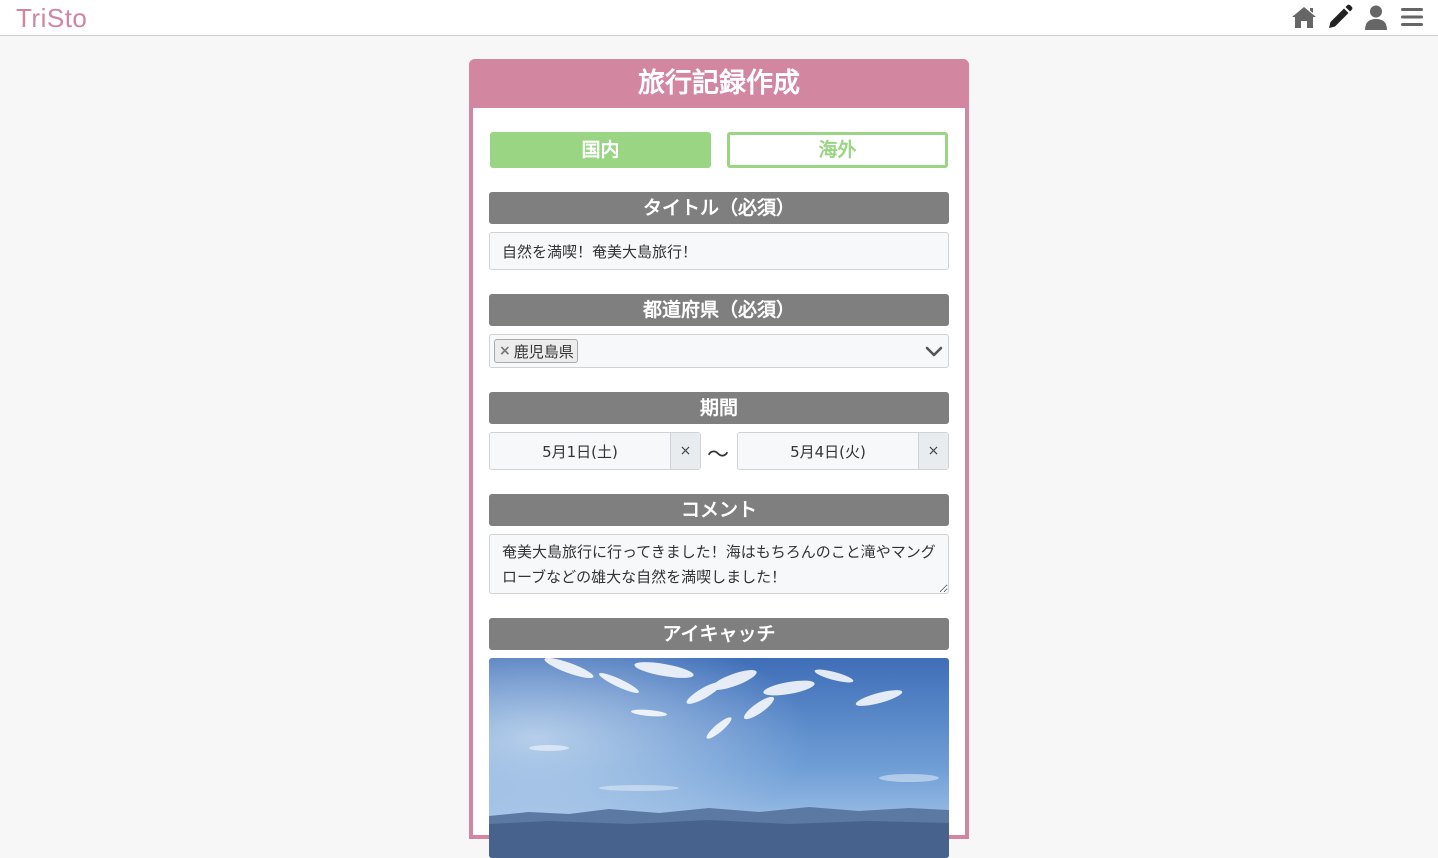 The width and height of the screenshot is (1438, 858). Describe the element at coordinates (51, 18) in the screenshot. I see `app-logo: TriSto` at that location.